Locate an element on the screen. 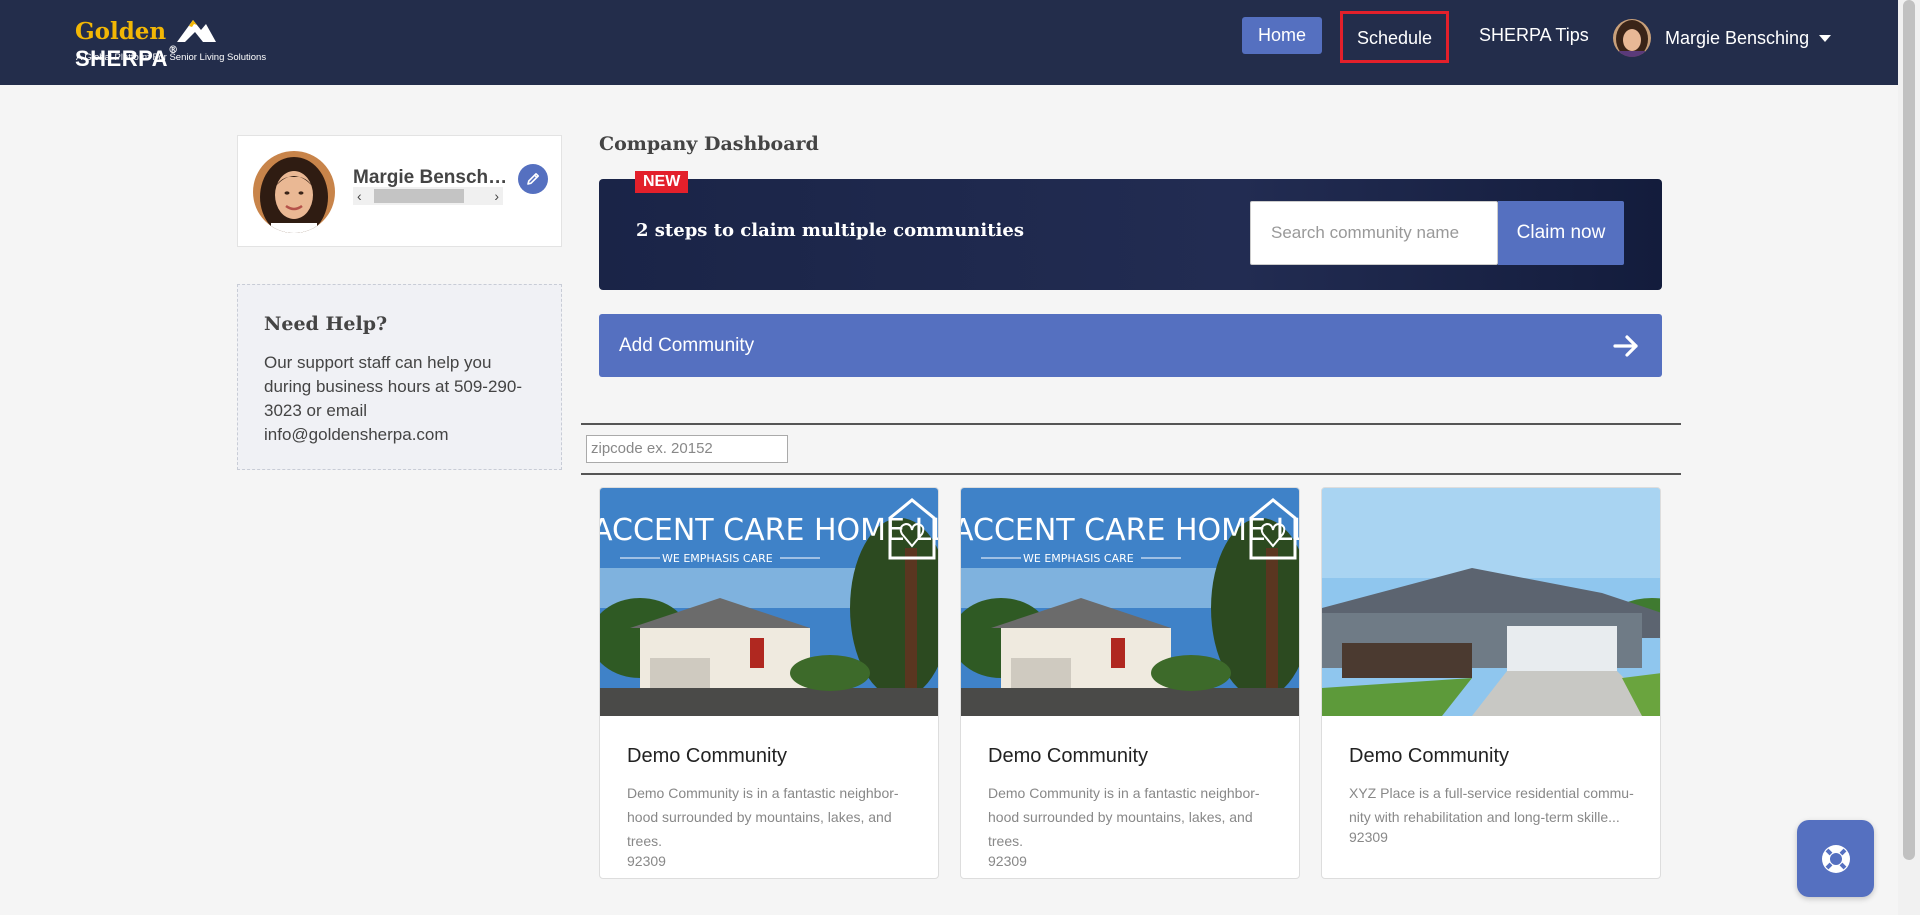 The image size is (1920, 915). nav-sherpa-tips: SHERPA Tips is located at coordinates (1534, 35).